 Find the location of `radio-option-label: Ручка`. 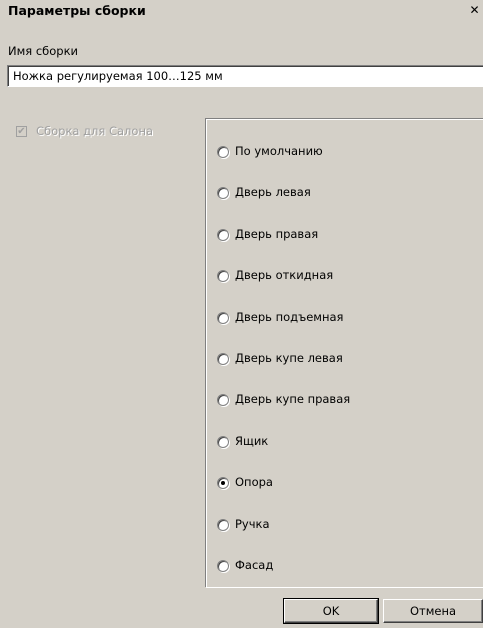

radio-option-label: Ручка is located at coordinates (252, 524).